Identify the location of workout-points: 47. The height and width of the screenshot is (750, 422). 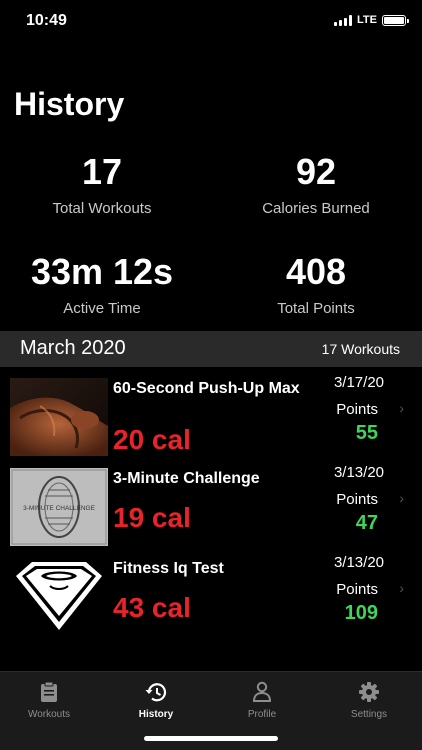
(366, 523).